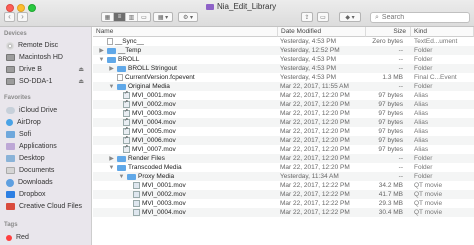  Describe the element at coordinates (18, 134) in the screenshot. I see `sidebar-item-sofi: Sofi` at that location.